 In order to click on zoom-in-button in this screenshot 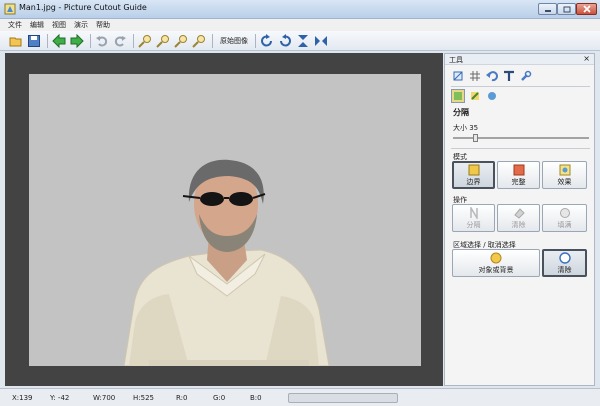, I will do `click(145, 41)`.